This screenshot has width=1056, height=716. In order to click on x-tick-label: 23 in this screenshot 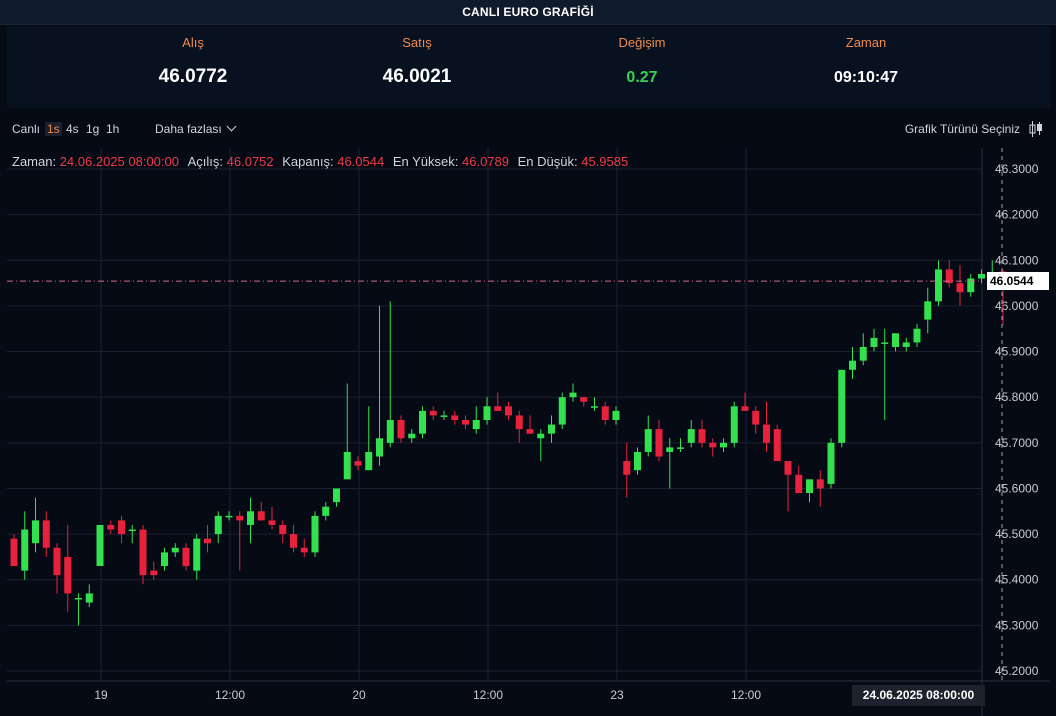, I will do `click(617, 695)`.